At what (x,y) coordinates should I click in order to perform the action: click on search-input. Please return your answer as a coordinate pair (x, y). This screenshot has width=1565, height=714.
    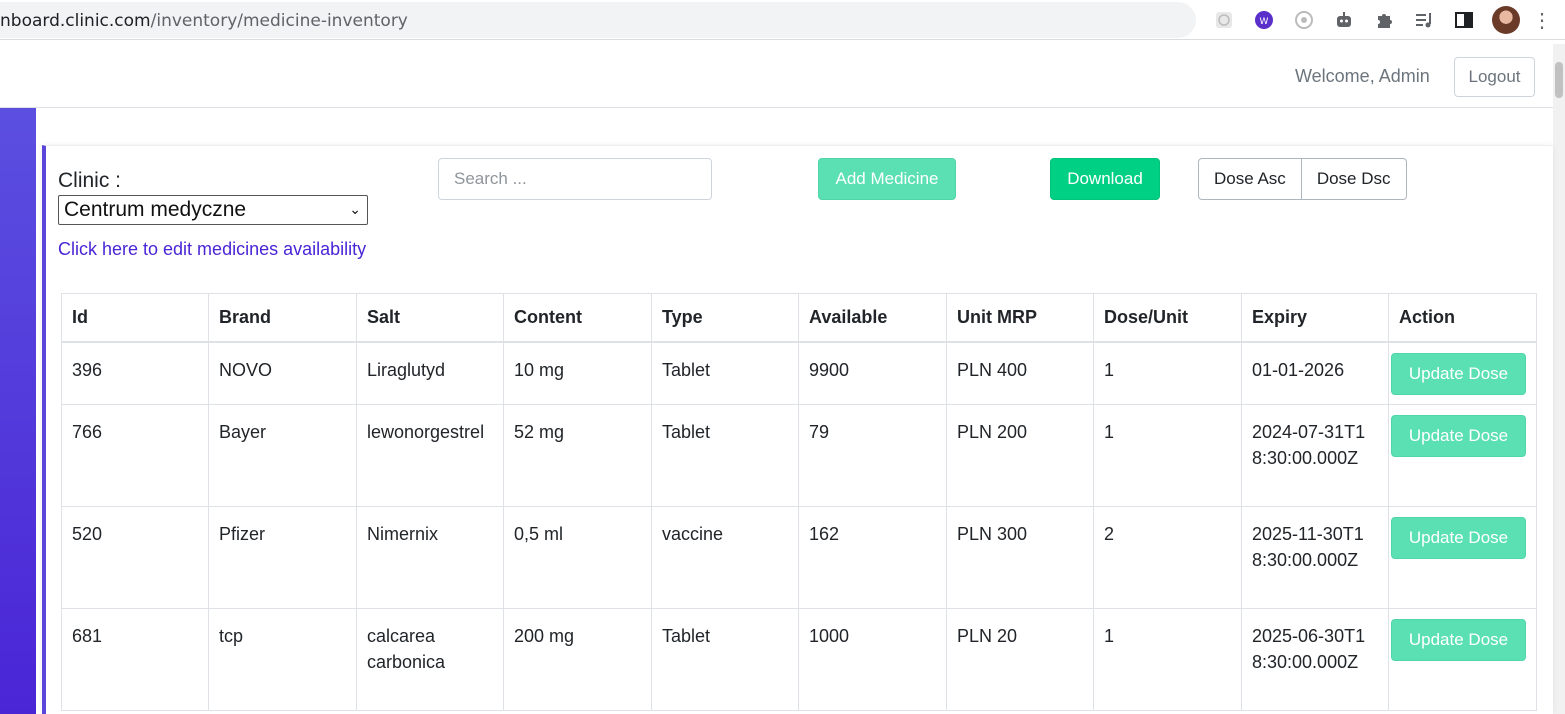
    Looking at the image, I should click on (575, 179).